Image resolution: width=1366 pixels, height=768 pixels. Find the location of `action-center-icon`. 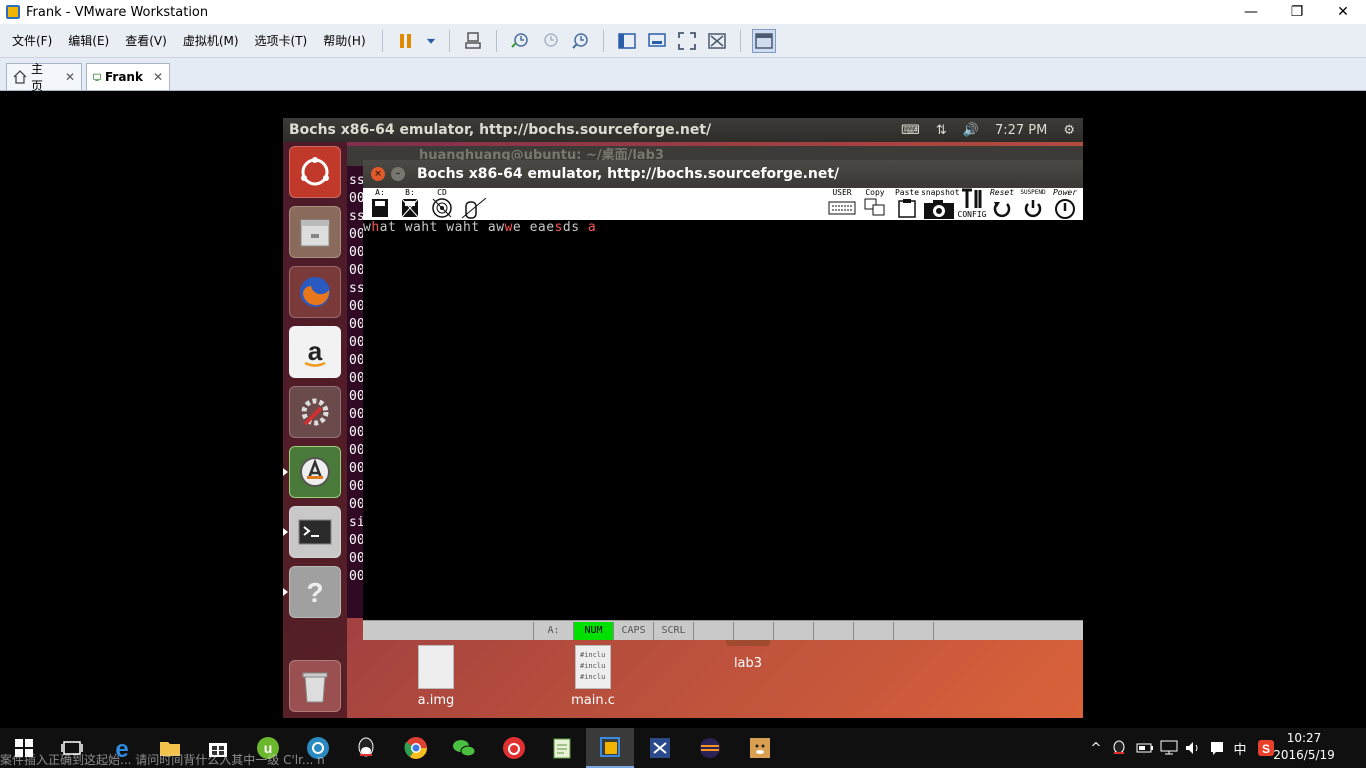

action-center-icon is located at coordinates (1217, 748).